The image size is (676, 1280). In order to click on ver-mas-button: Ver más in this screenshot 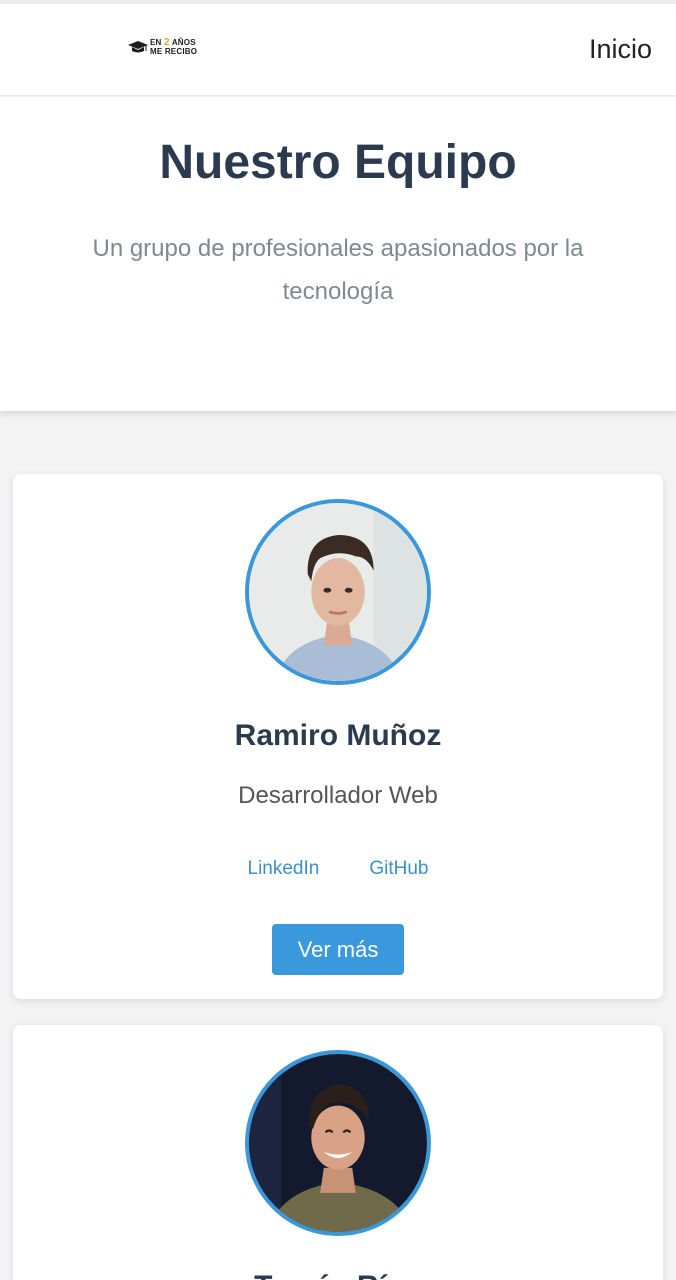, I will do `click(338, 949)`.